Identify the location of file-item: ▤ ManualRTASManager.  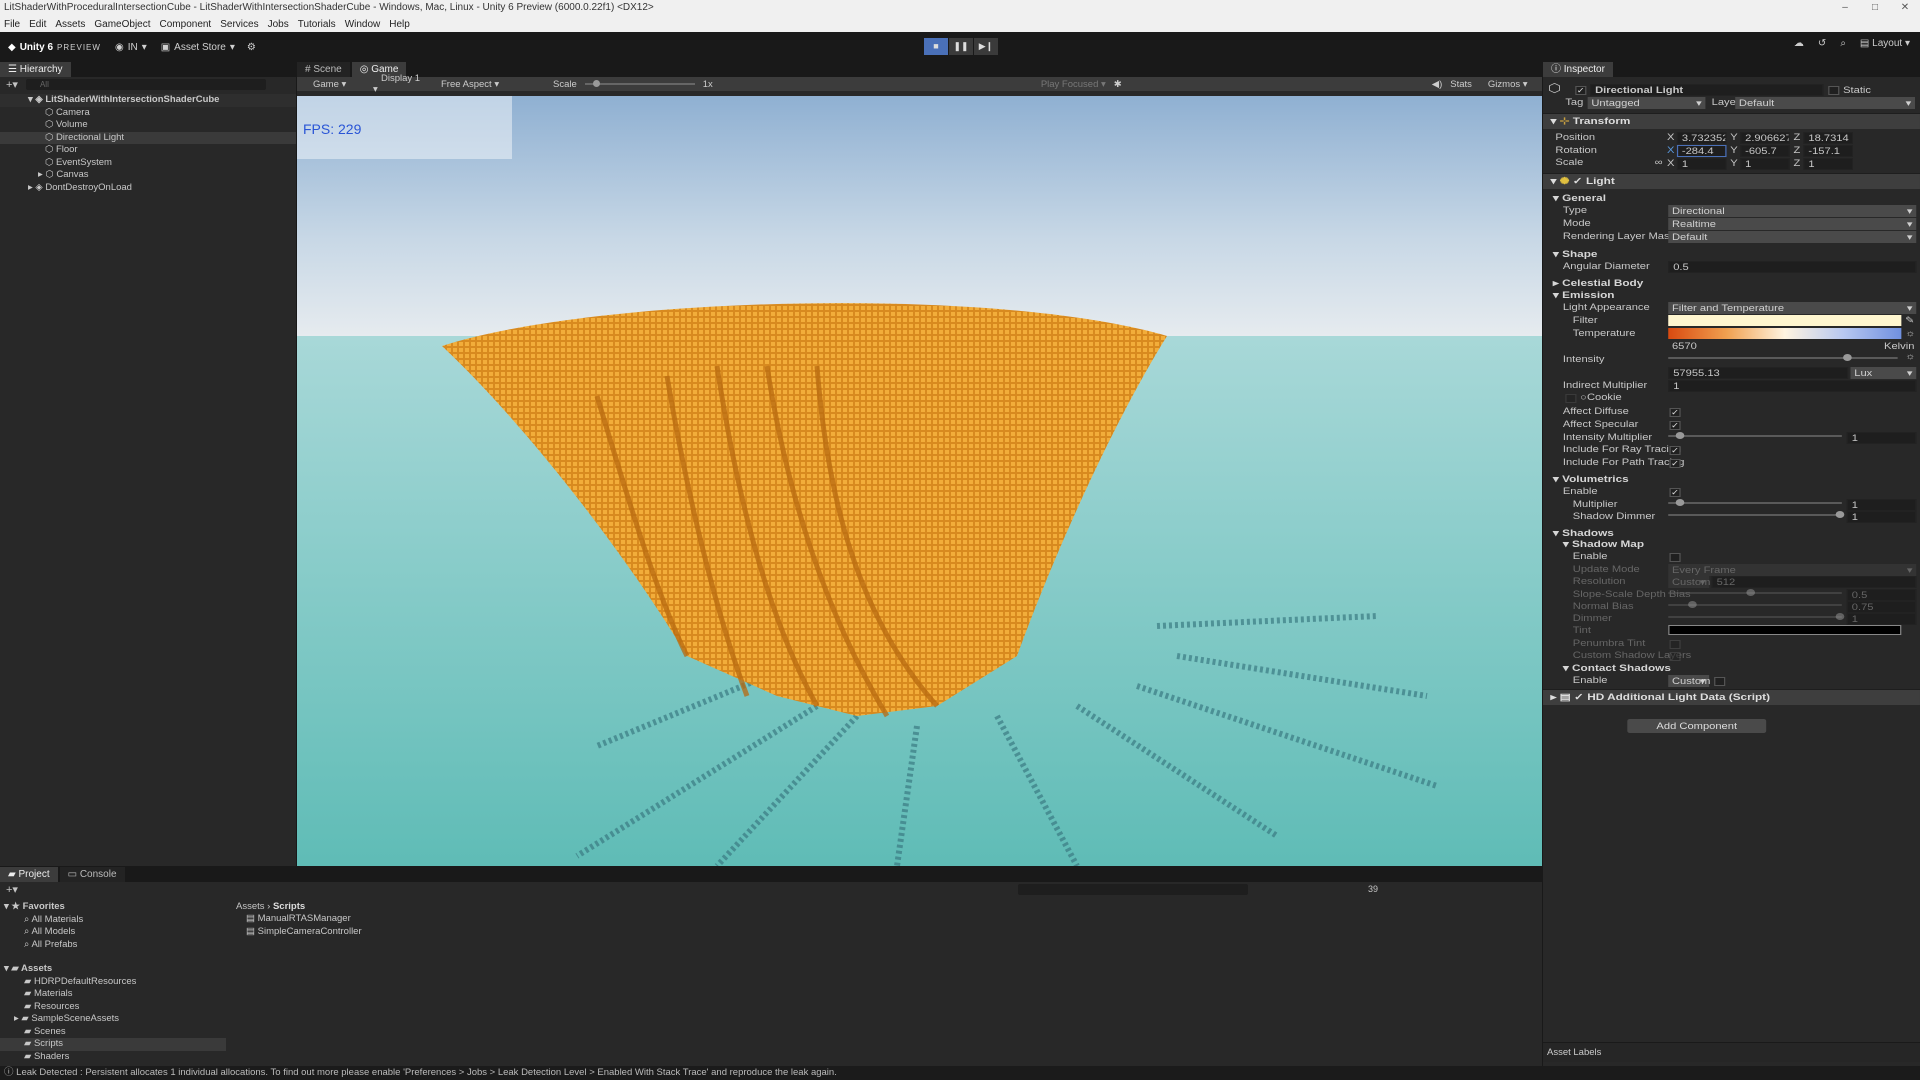
(888, 919).